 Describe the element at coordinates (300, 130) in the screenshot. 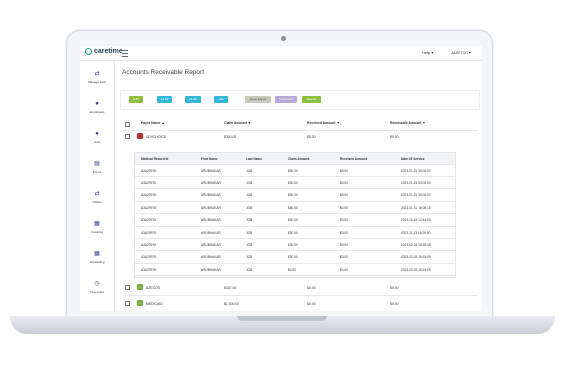

I see `header-divider` at that location.